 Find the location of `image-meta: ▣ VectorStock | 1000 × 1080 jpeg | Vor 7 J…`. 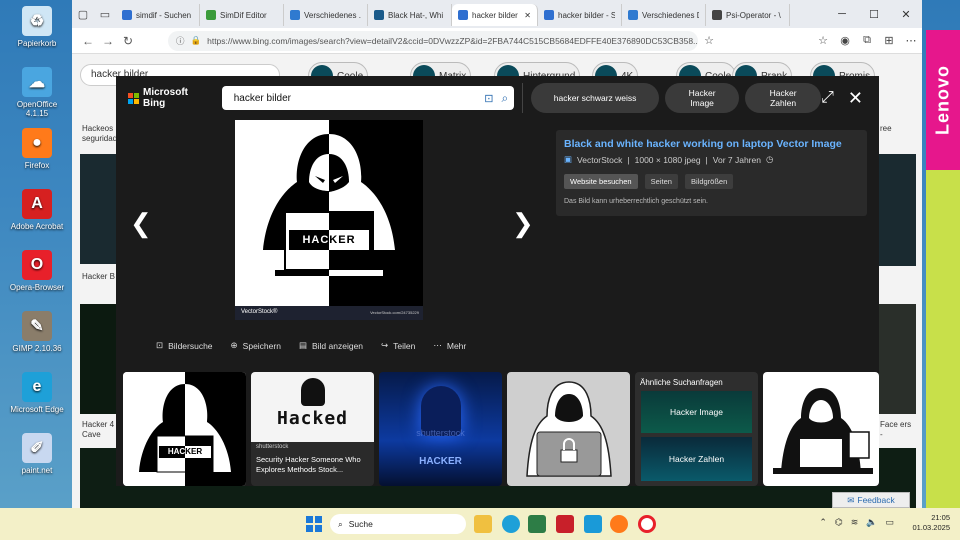

image-meta: ▣ VectorStock | 1000 × 1080 jpeg | Vor 7 J… is located at coordinates (669, 159).